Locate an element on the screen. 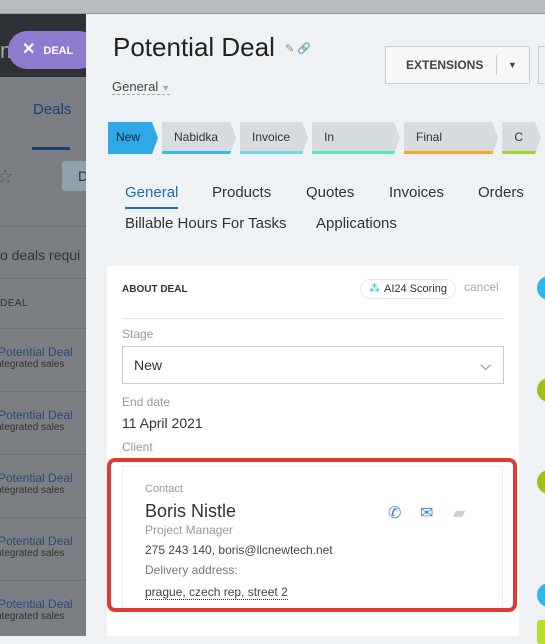 The height and width of the screenshot is (644, 545). browser-bookmarks-bar is located at coordinates (272, 7).